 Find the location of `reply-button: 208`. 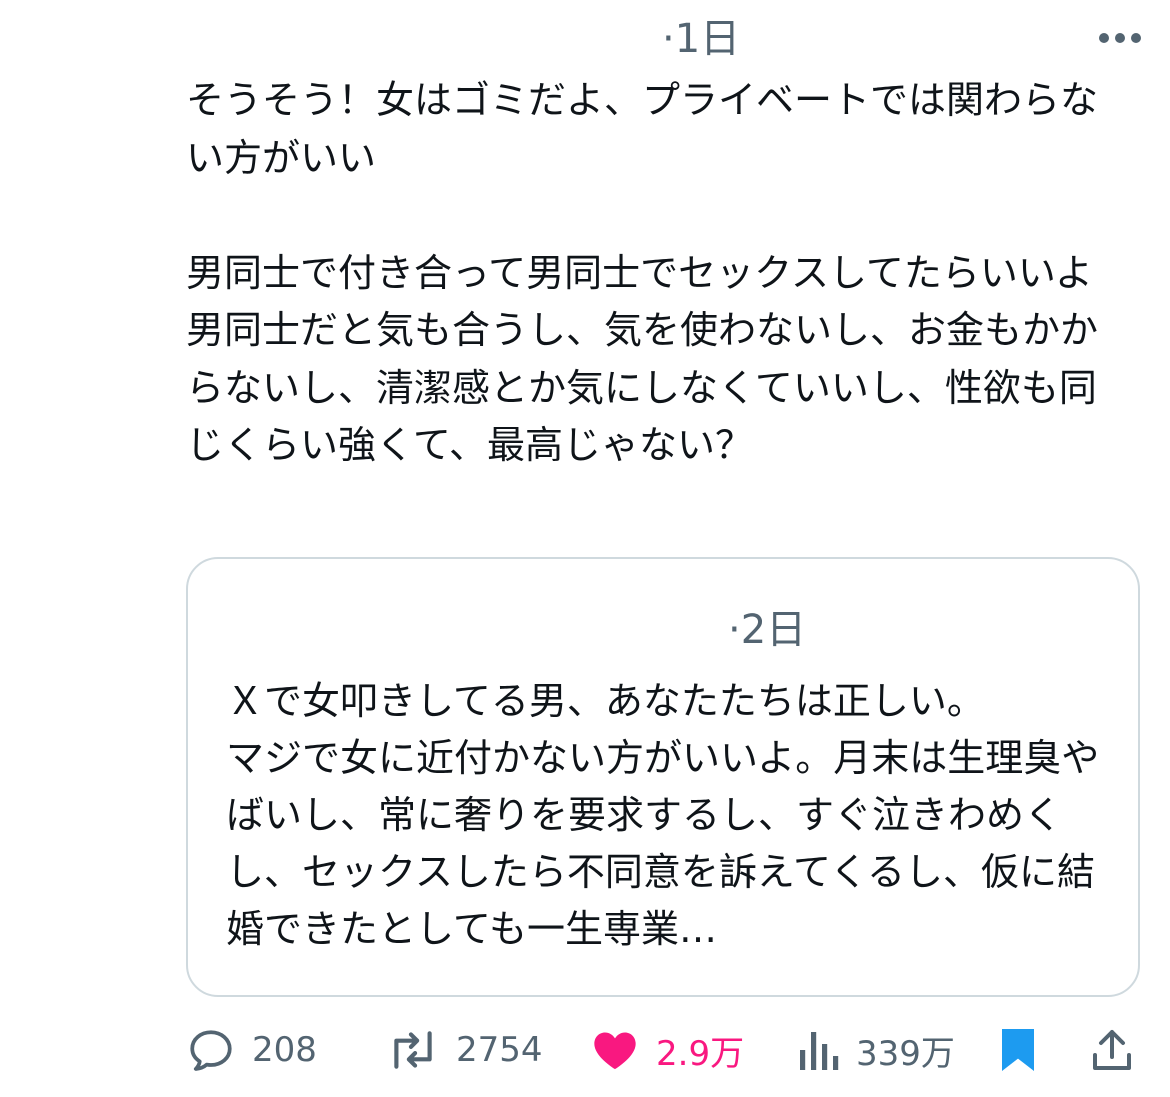

reply-button: 208 is located at coordinates (251, 1050).